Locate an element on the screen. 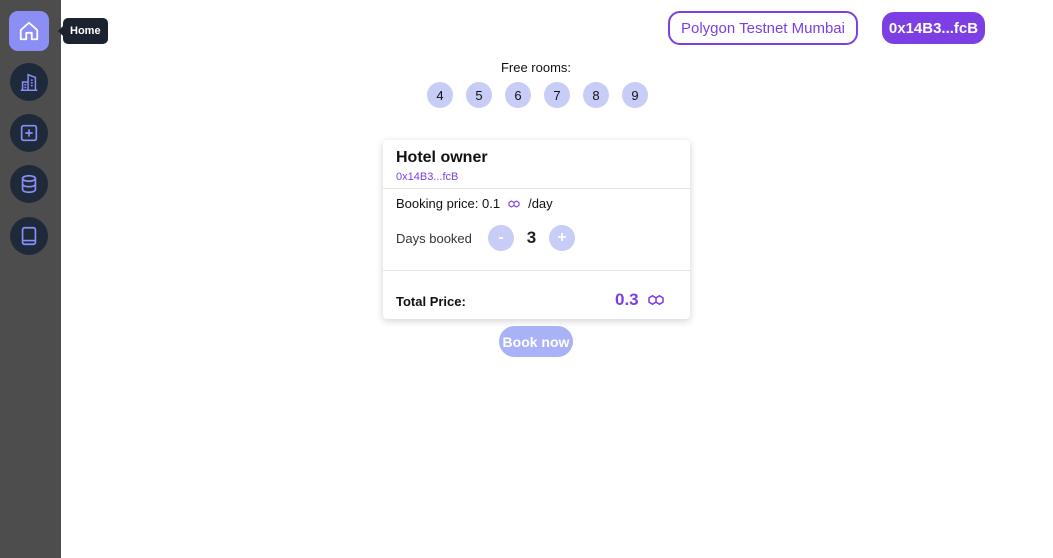 The height and width of the screenshot is (558, 1053). nav-add-button is located at coordinates (29, 133).